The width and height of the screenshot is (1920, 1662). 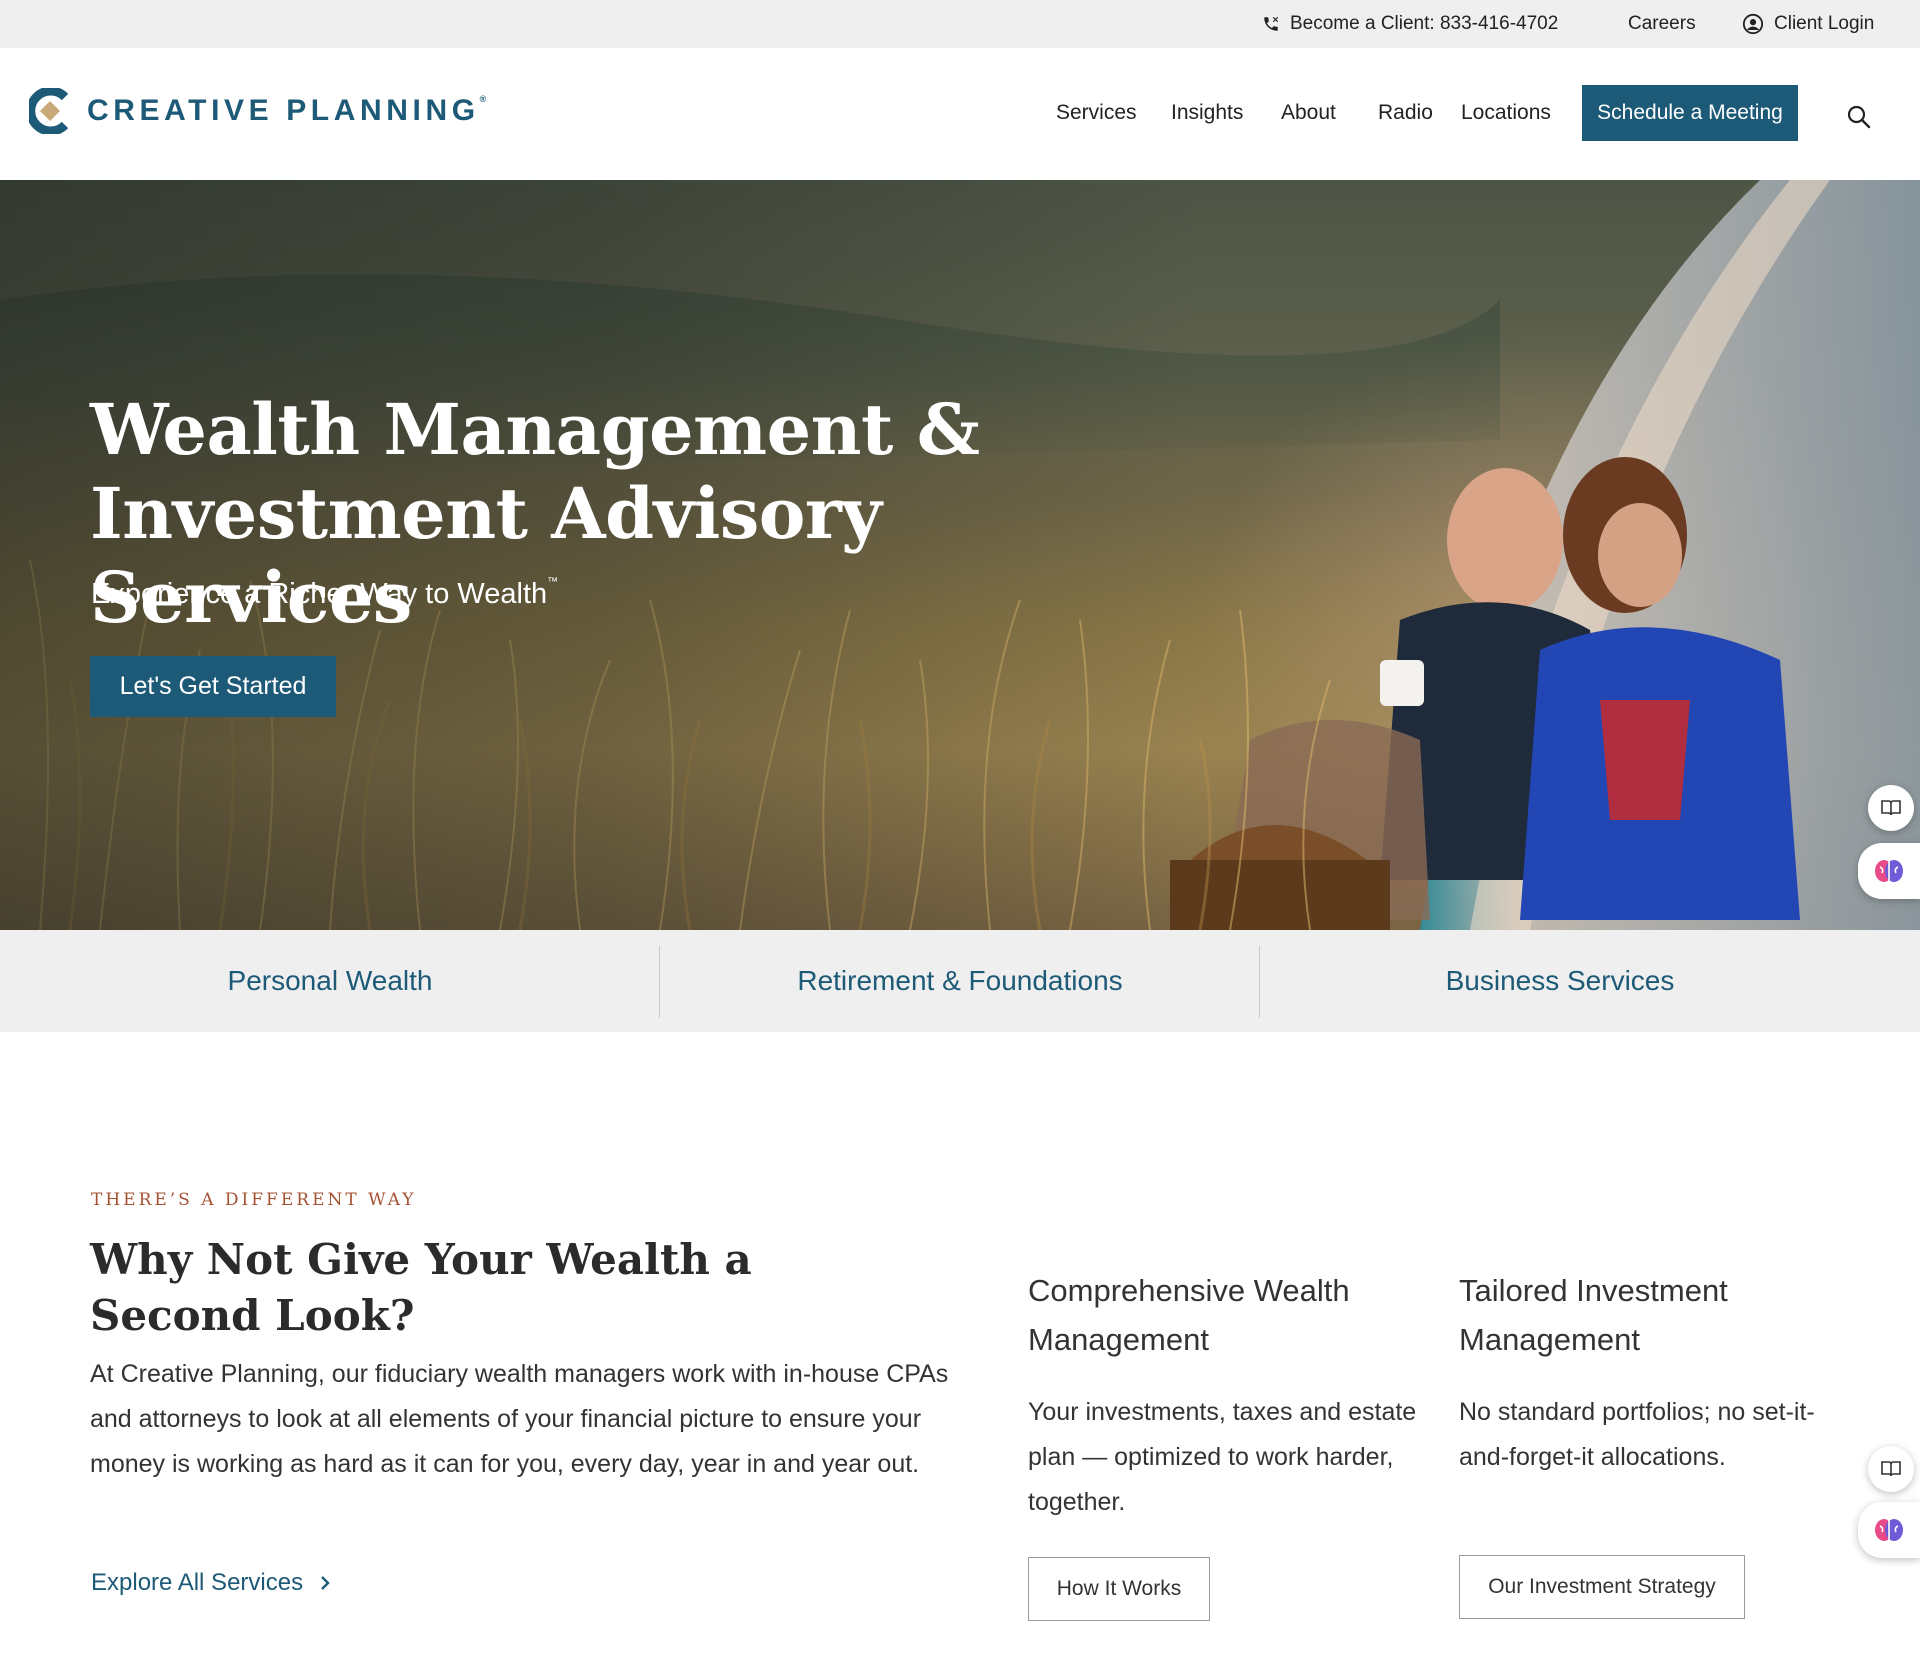 I want to click on explore-link-label: Explore All Services, so click(x=197, y=1582).